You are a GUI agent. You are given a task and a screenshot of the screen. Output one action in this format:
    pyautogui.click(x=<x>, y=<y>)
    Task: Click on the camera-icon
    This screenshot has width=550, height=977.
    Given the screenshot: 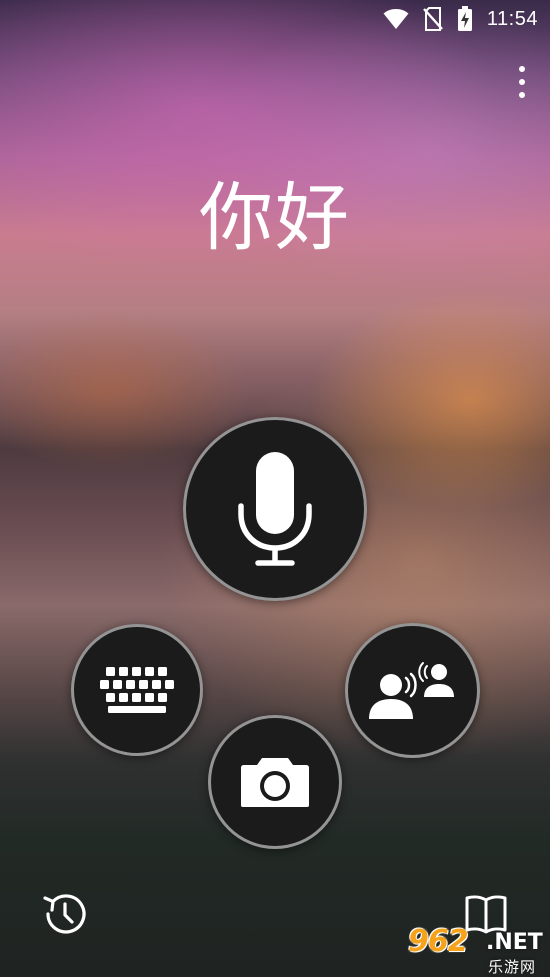 What is the action you would take?
    pyautogui.click(x=275, y=782)
    